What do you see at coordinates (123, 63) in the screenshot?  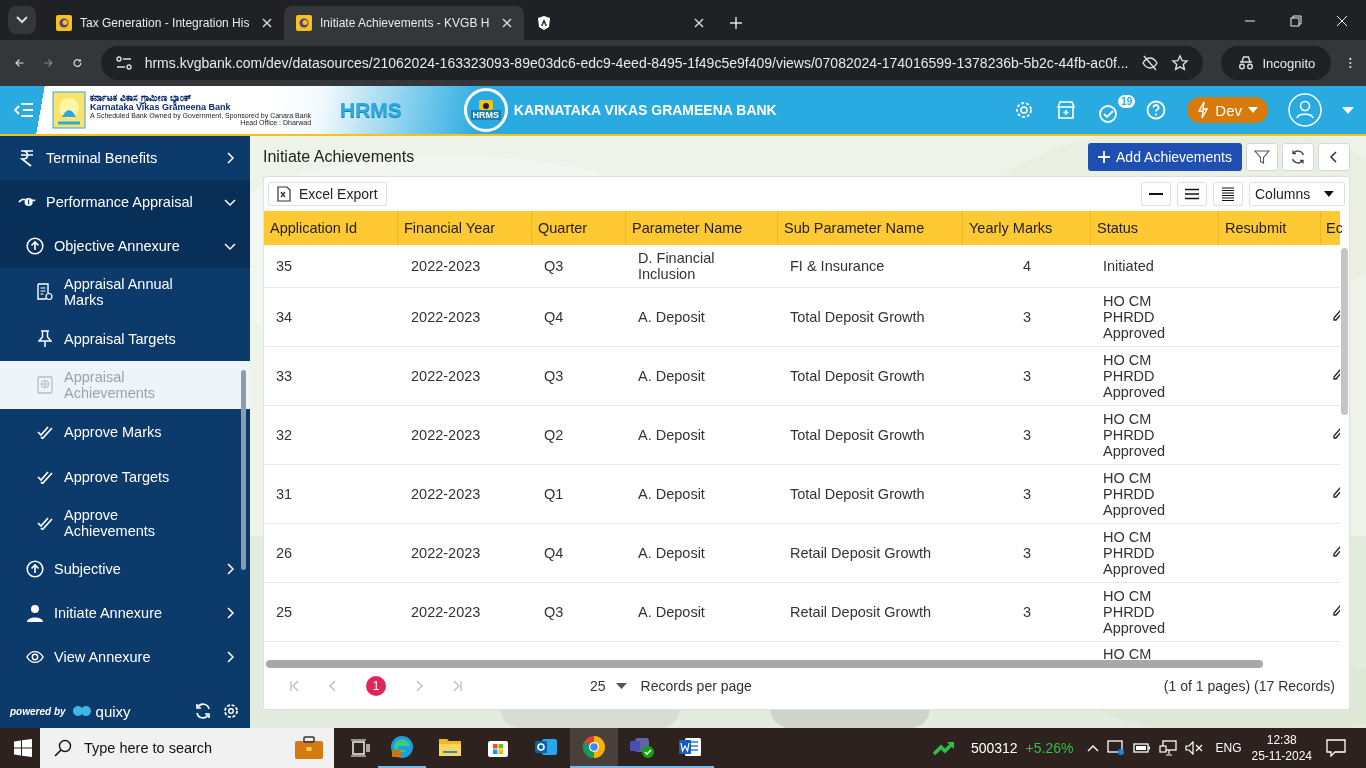 I see `site-settings-icon` at bounding box center [123, 63].